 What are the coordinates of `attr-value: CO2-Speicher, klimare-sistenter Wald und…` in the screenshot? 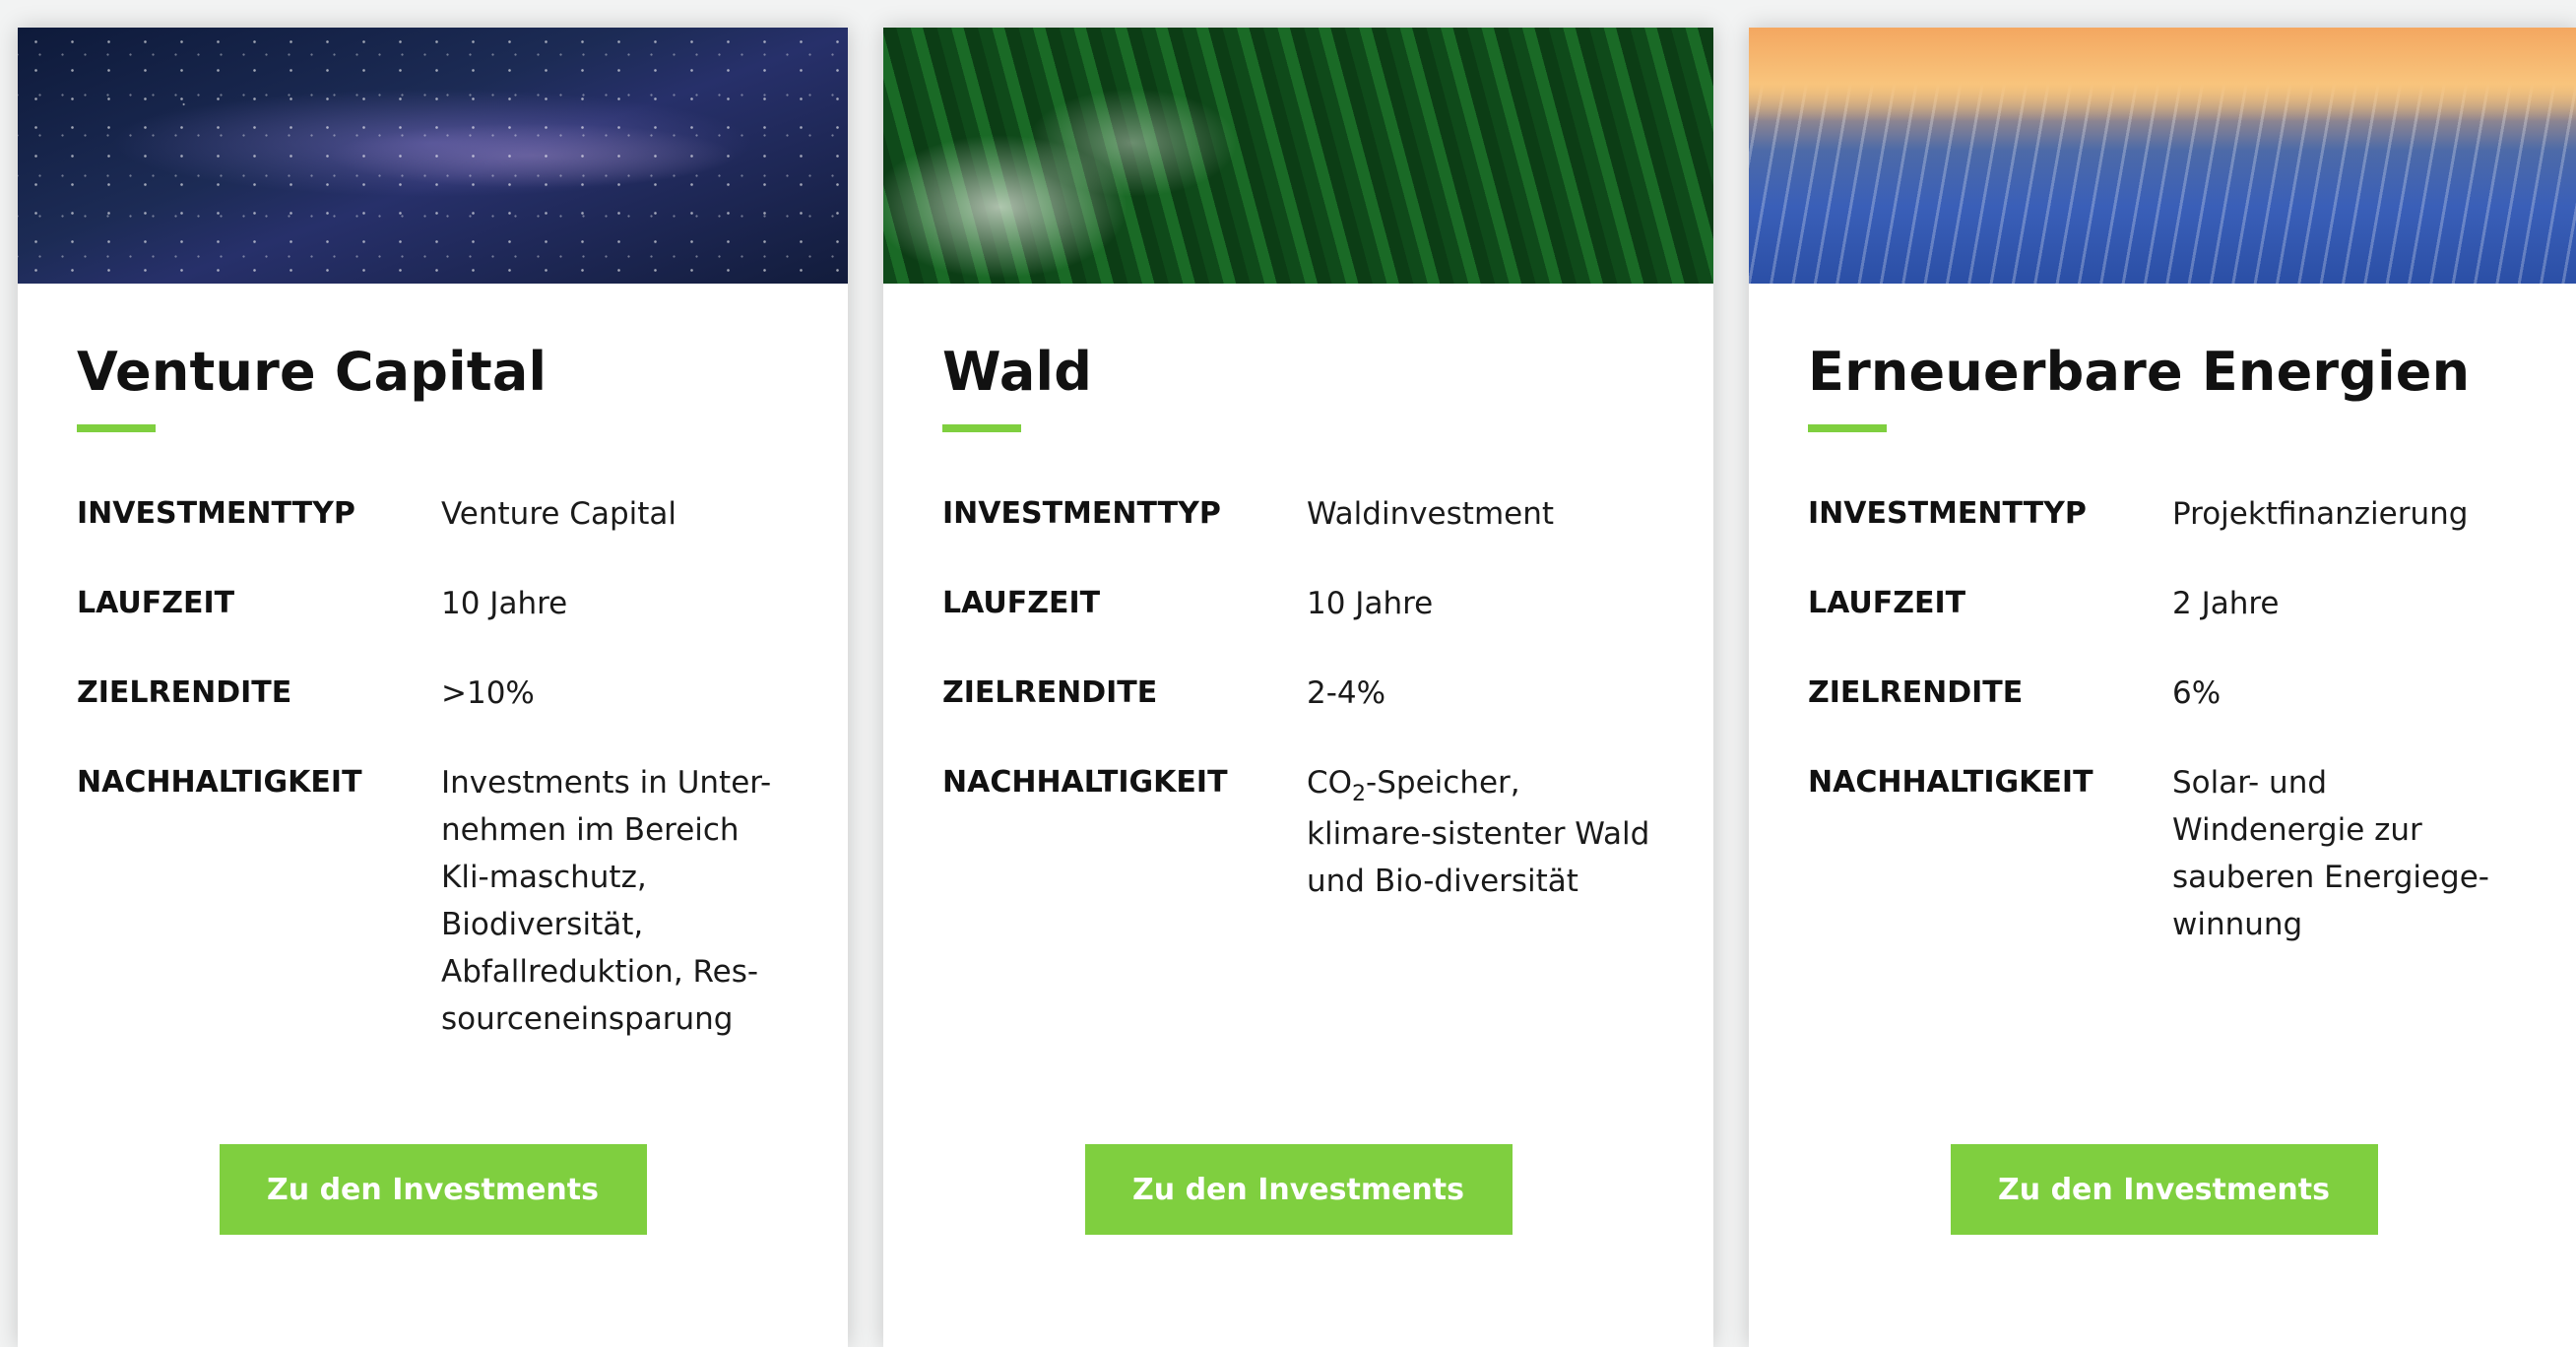 It's located at (1480, 832).